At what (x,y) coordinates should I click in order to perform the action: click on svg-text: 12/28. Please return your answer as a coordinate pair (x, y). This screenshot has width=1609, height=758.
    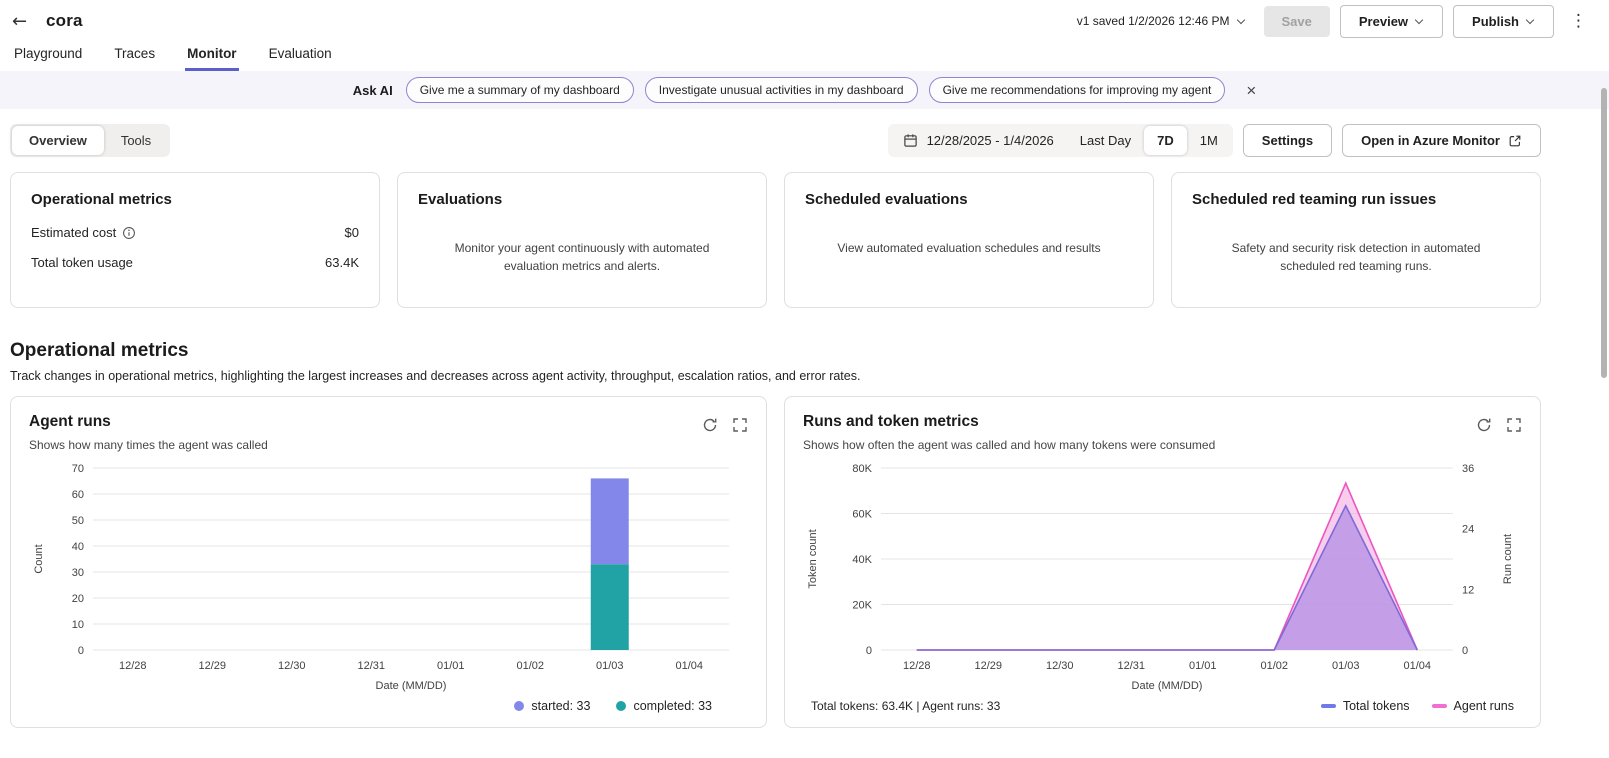
    Looking at the image, I should click on (917, 666).